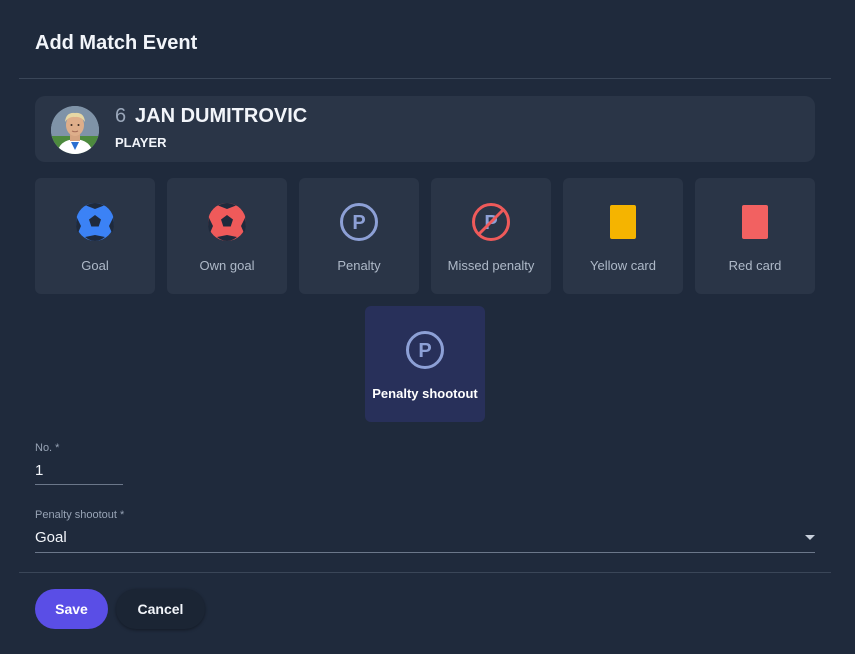 The width and height of the screenshot is (855, 654). Describe the element at coordinates (80, 515) in the screenshot. I see `shootout-field-label: Penalty shootout *` at that location.